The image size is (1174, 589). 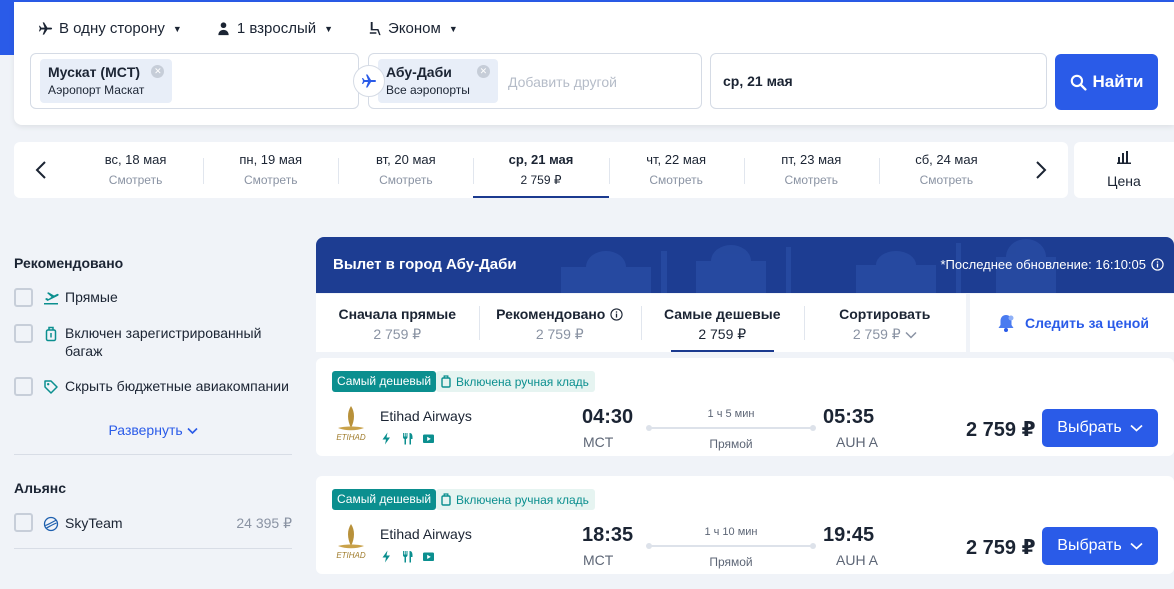 What do you see at coordinates (946, 170) in the screenshot?
I see `date-option: сб, 24 мая Смотреть` at bounding box center [946, 170].